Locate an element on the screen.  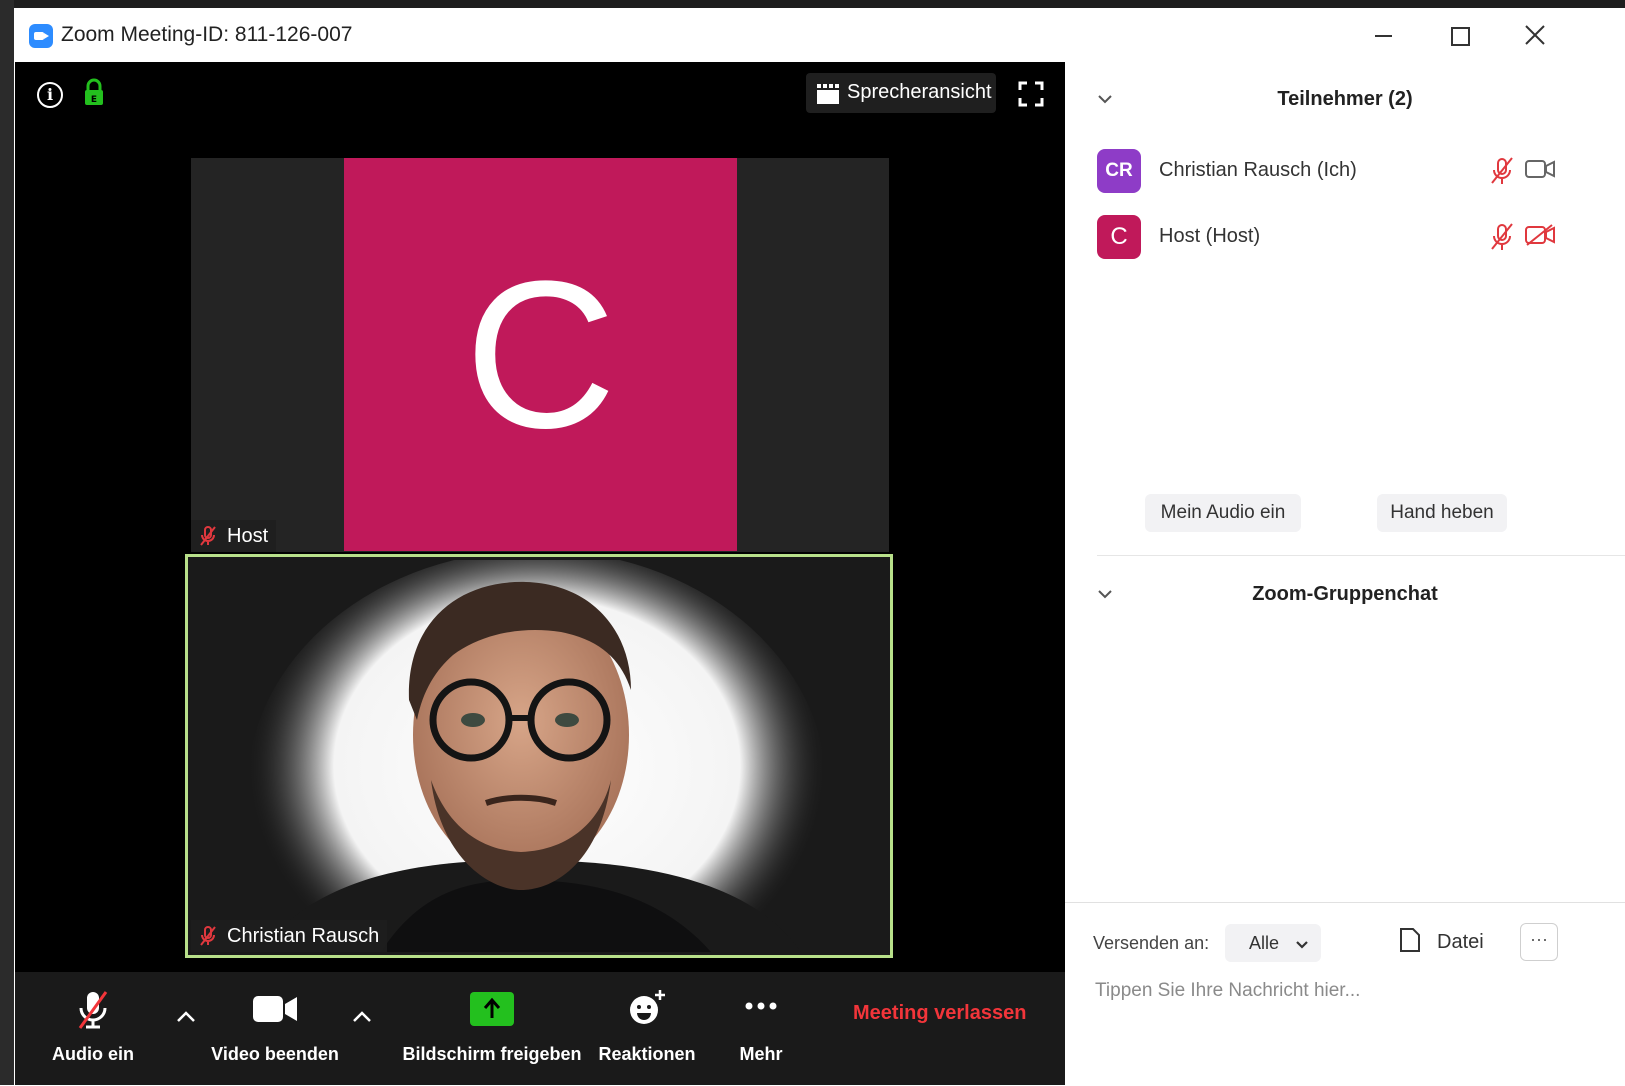
participant-name: Christian Rausch (Ich) is located at coordinates (1258, 170).